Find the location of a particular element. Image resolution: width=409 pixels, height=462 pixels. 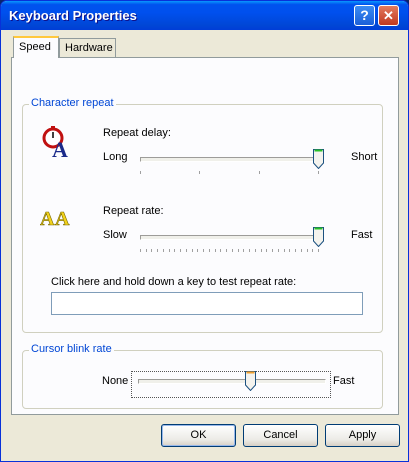

repeat-delay-label: Repeat delay: is located at coordinates (137, 133).